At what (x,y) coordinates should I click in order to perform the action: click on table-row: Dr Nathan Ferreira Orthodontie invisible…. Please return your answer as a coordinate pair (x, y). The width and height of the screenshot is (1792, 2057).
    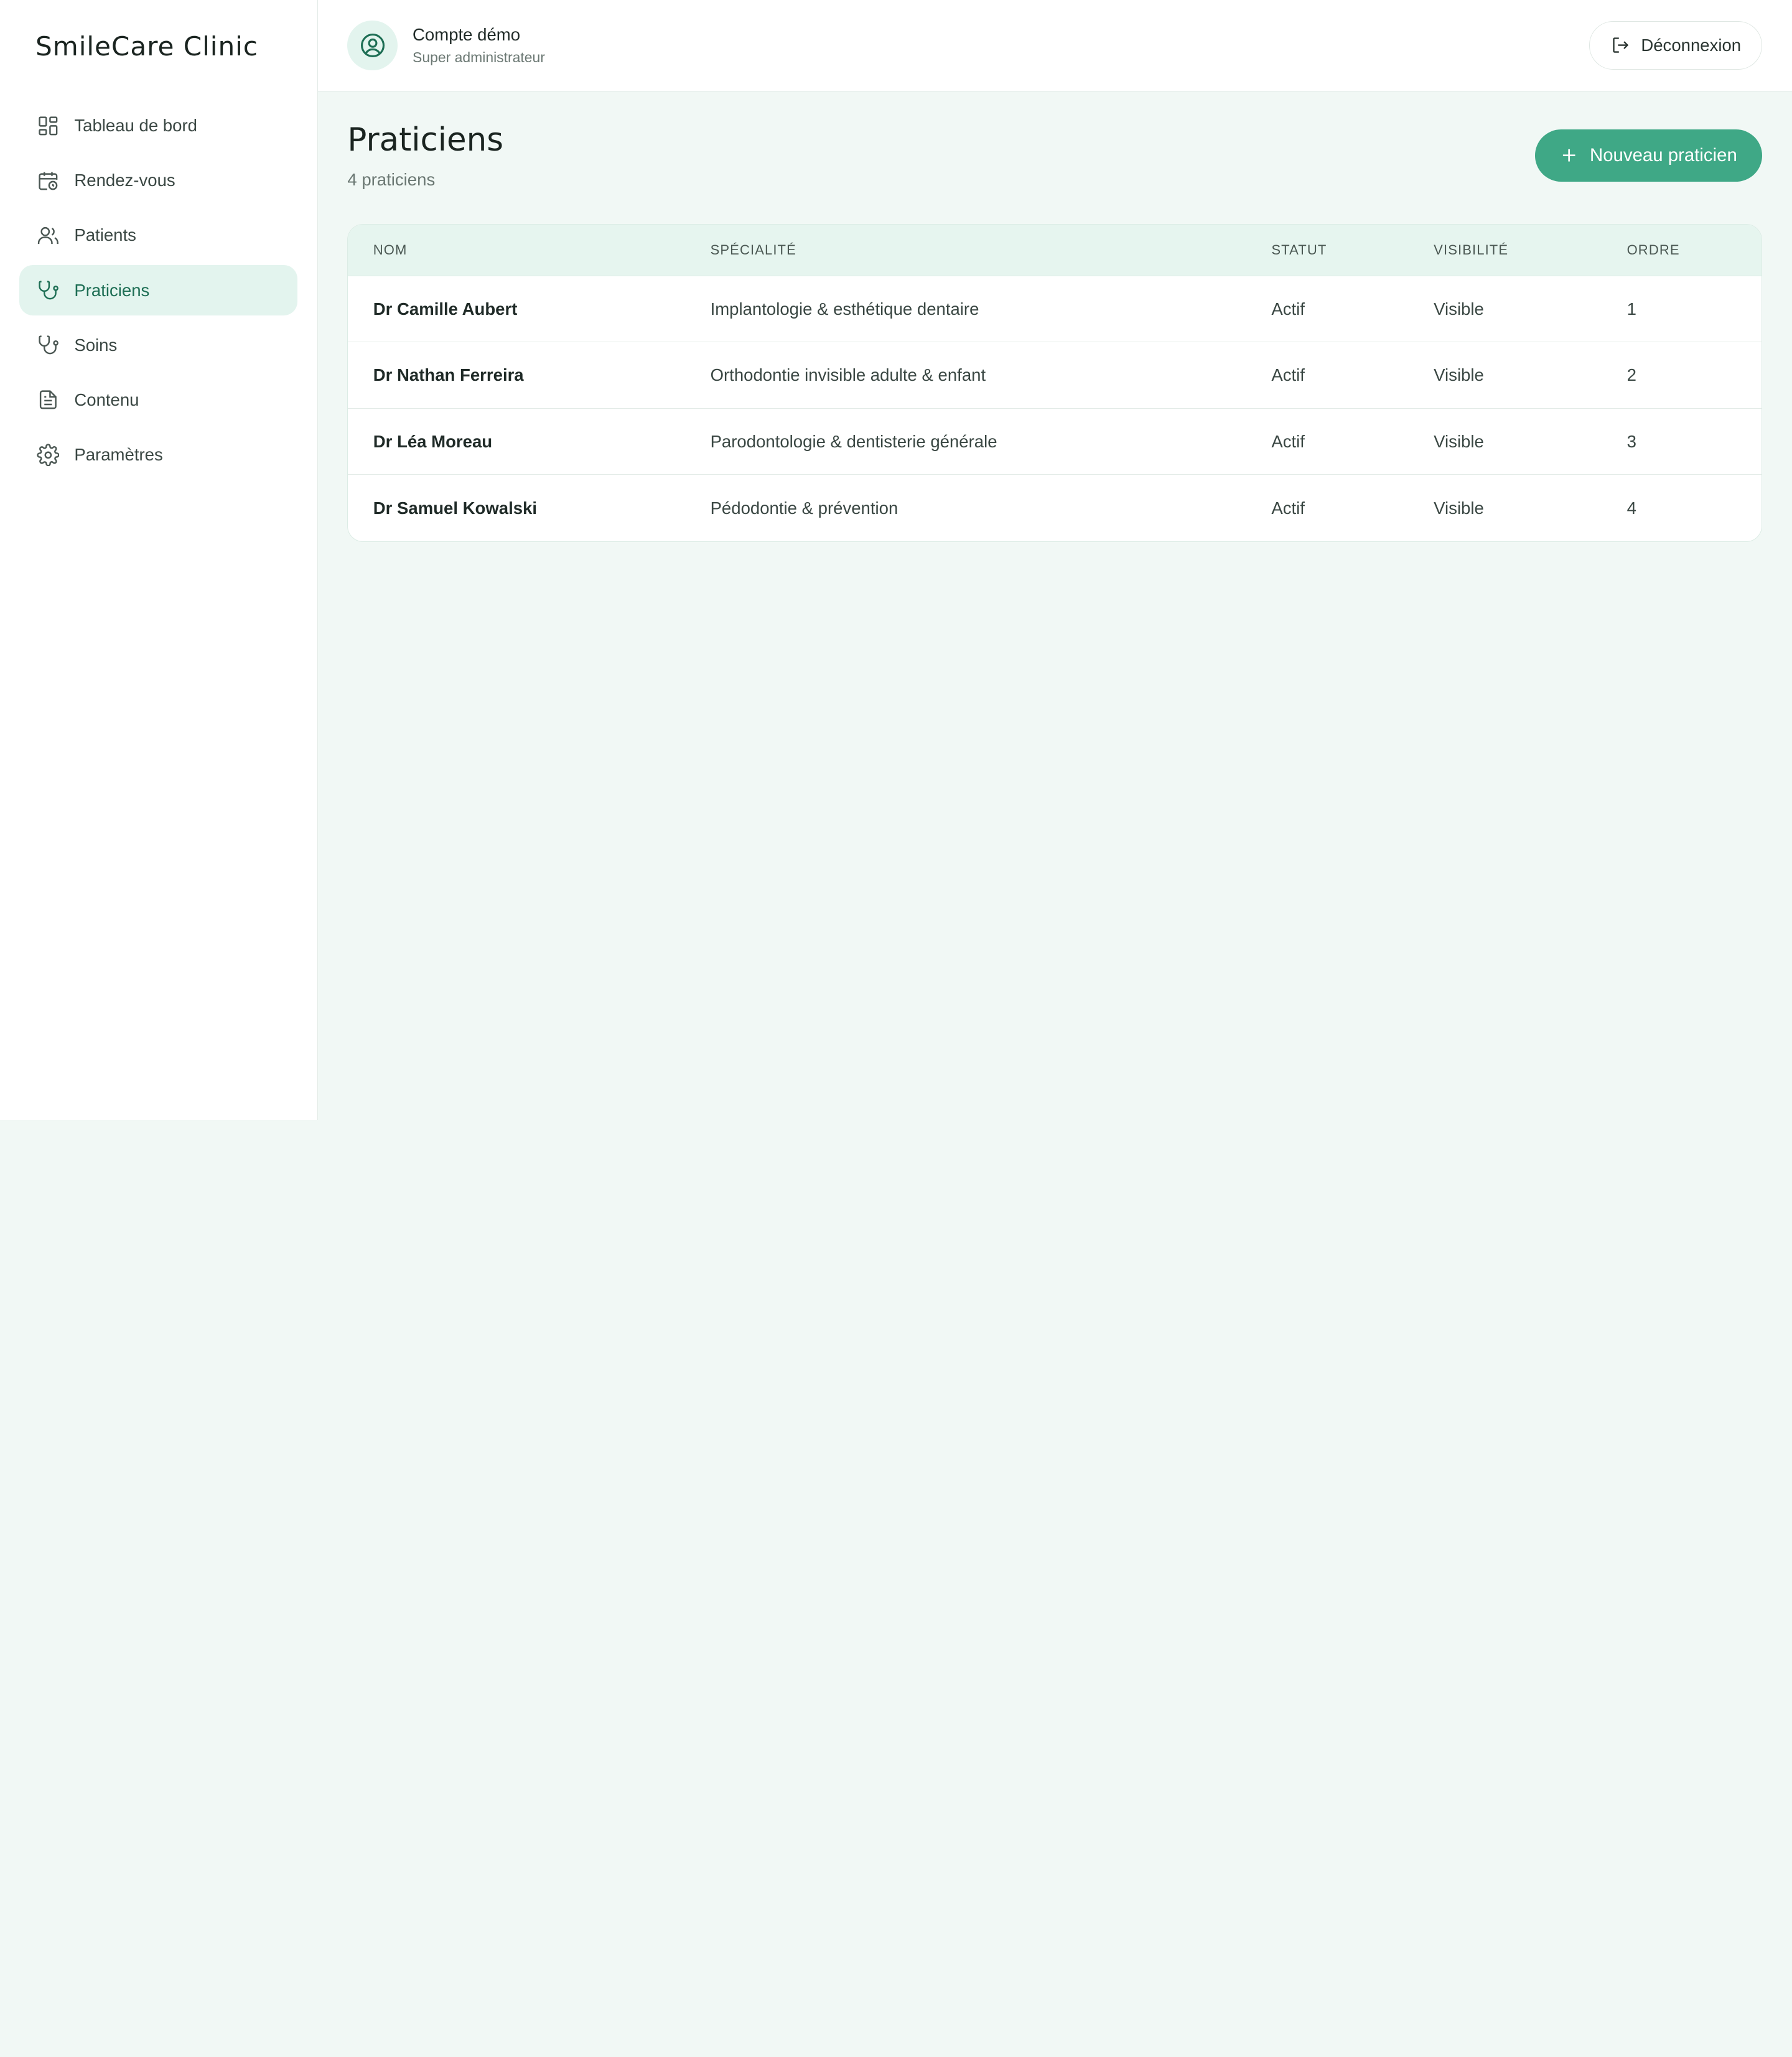
    Looking at the image, I should click on (1055, 375).